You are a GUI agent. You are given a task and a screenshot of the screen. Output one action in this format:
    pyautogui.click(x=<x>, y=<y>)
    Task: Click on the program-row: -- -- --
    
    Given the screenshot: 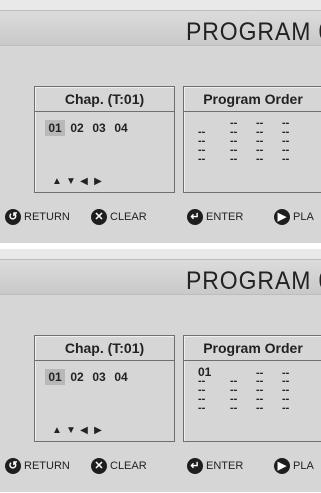 What is the action you would take?
    pyautogui.click(x=253, y=123)
    